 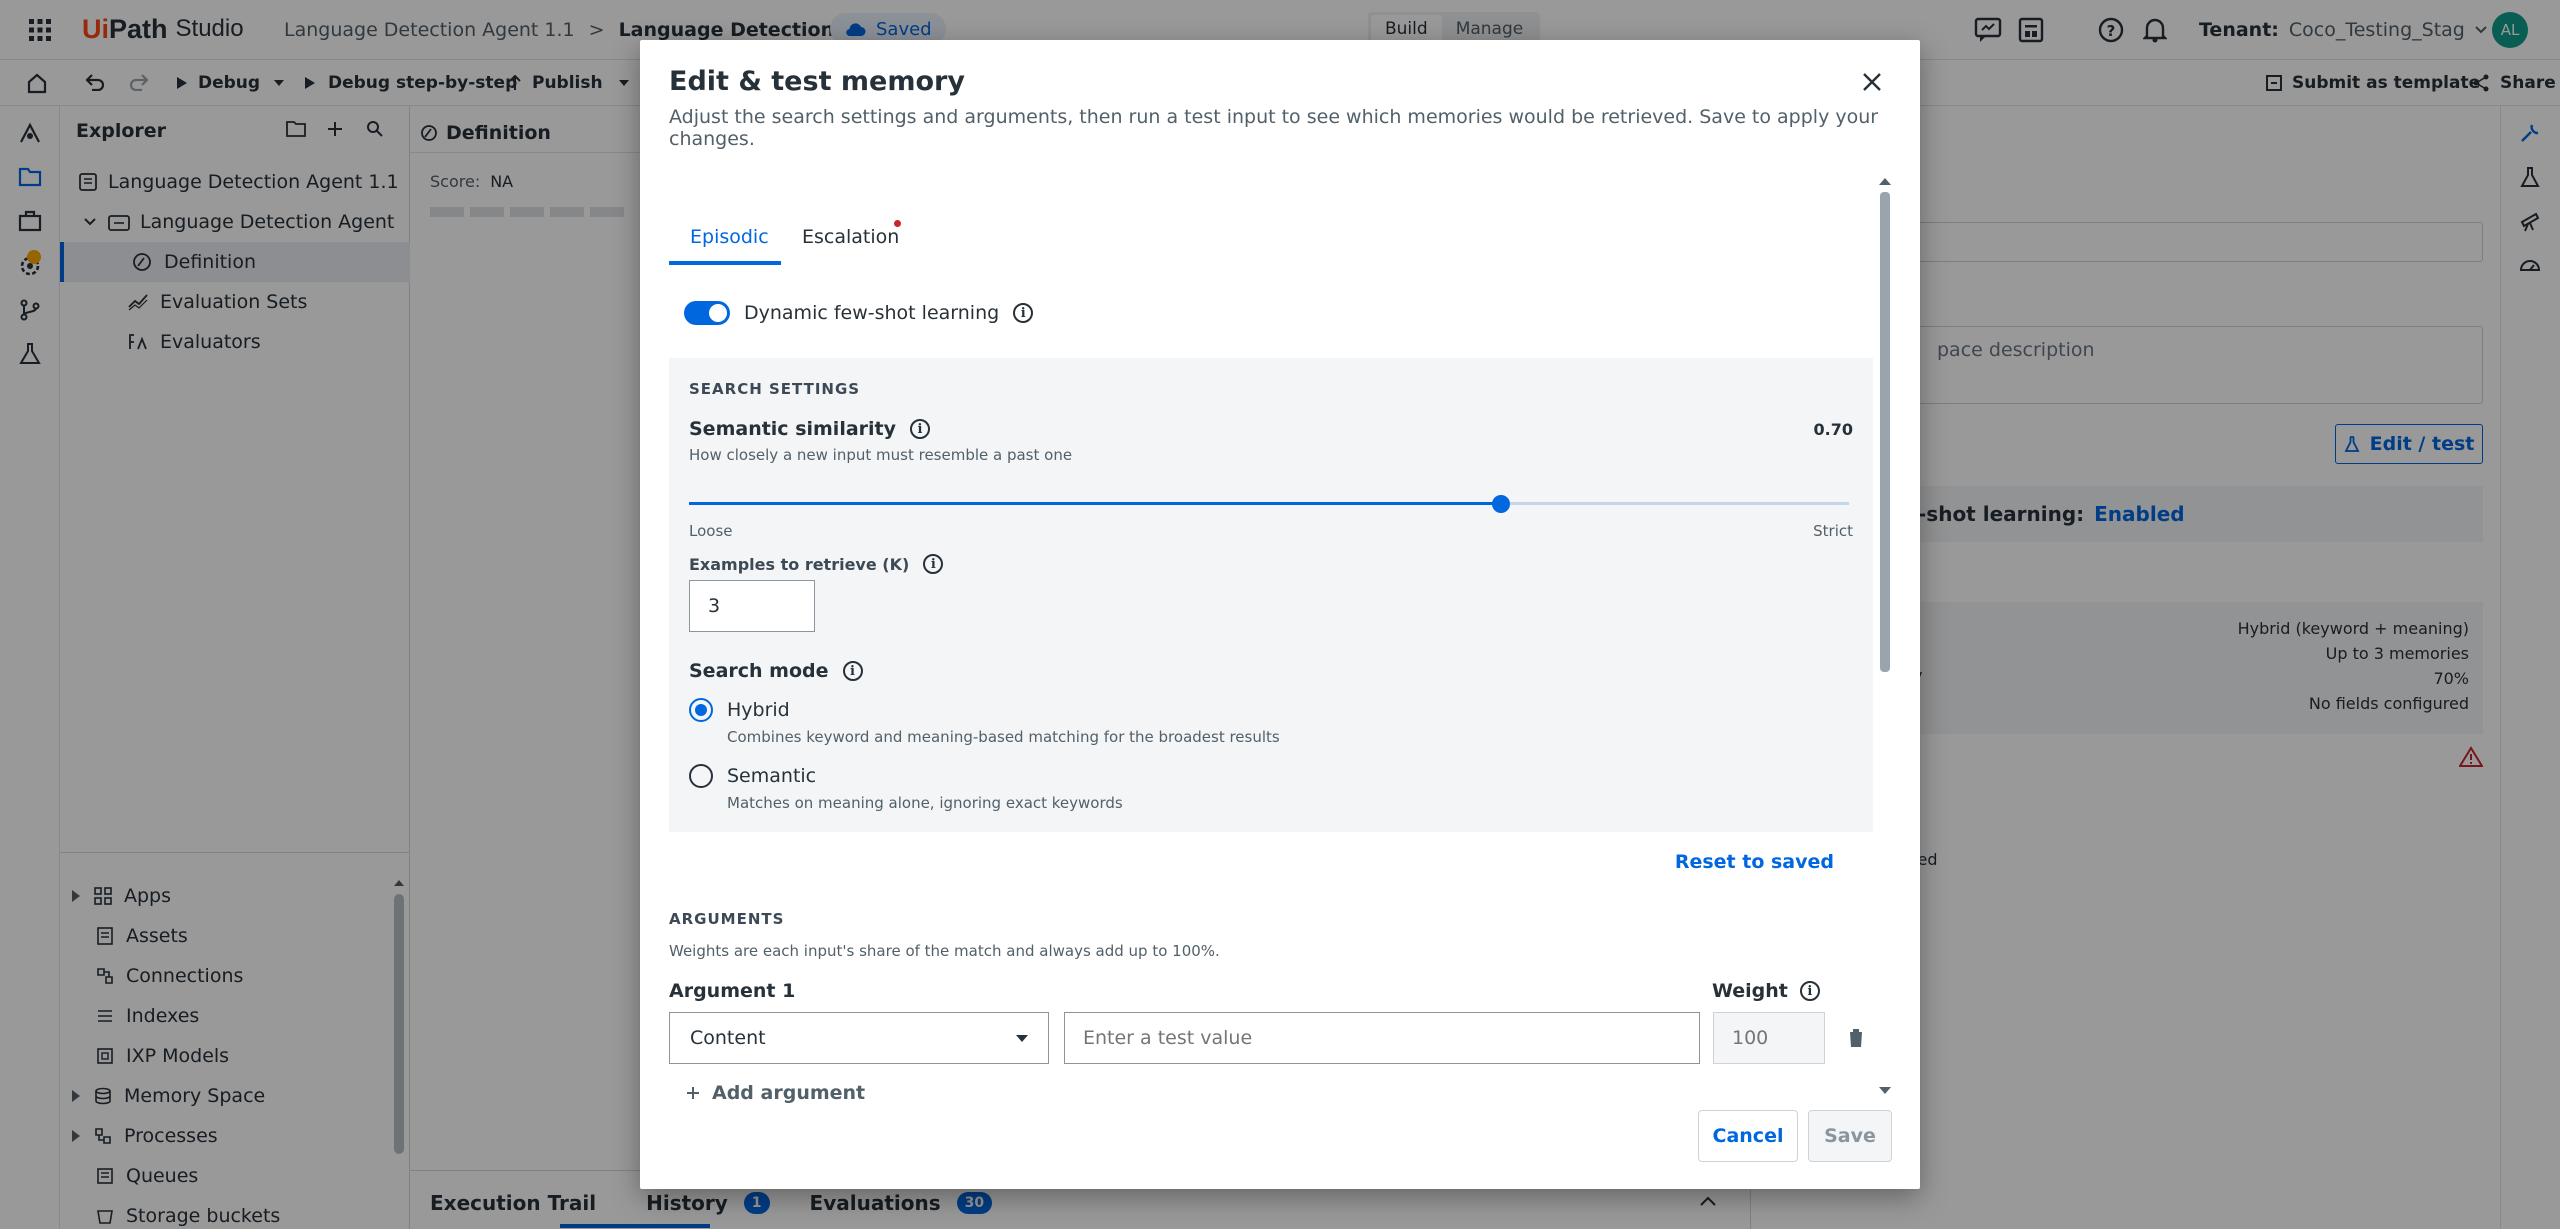 What do you see at coordinates (707, 313) in the screenshot?
I see `fewshot-toggle` at bounding box center [707, 313].